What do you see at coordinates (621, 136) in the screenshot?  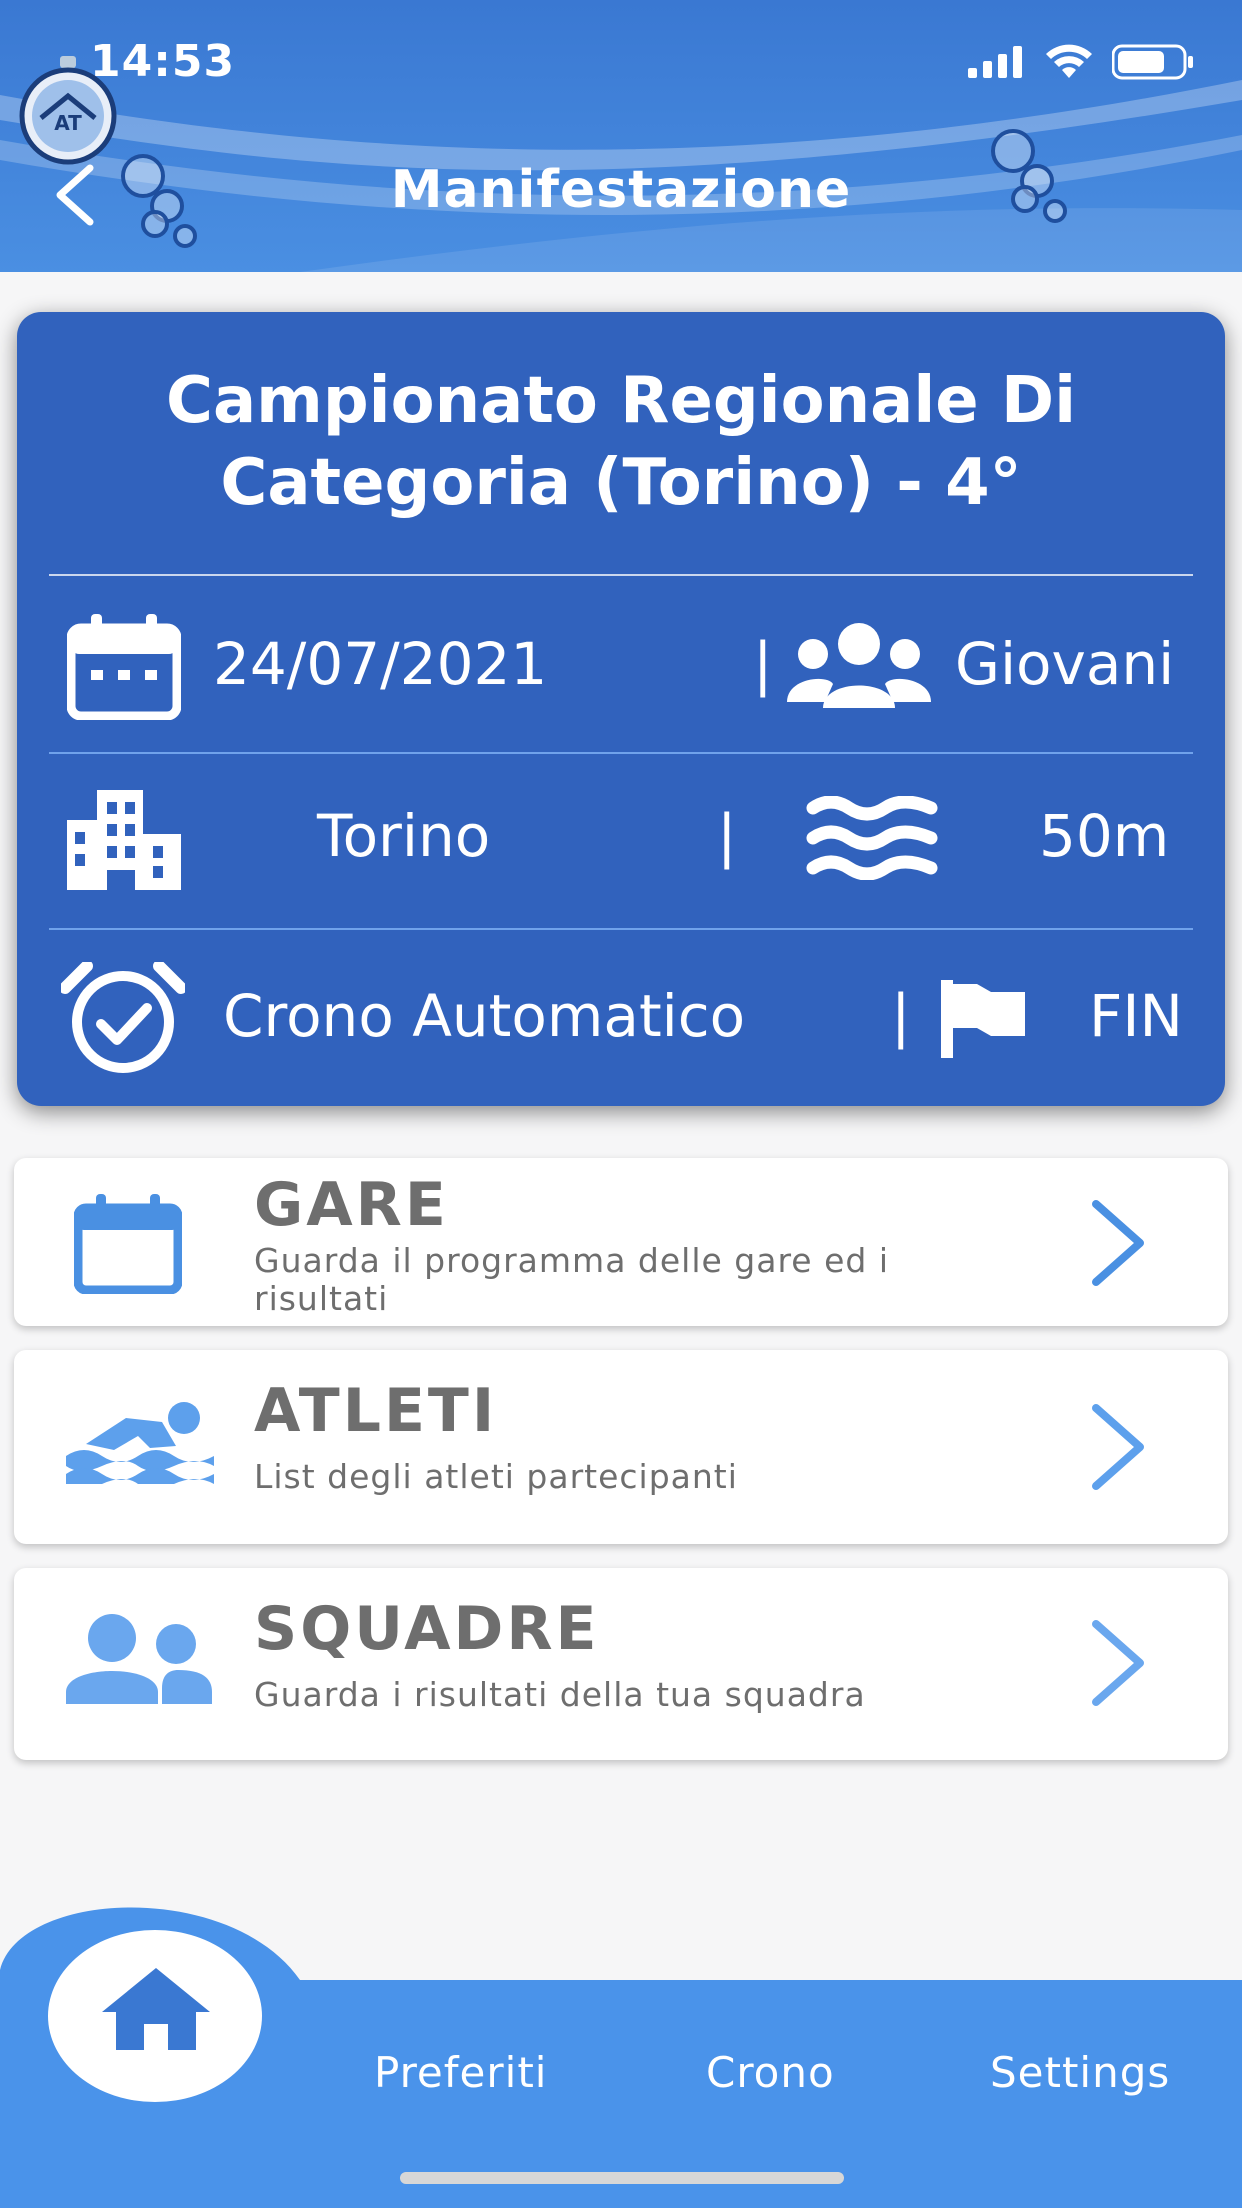 I see `app-header: 14:53 AT Manifestazione` at bounding box center [621, 136].